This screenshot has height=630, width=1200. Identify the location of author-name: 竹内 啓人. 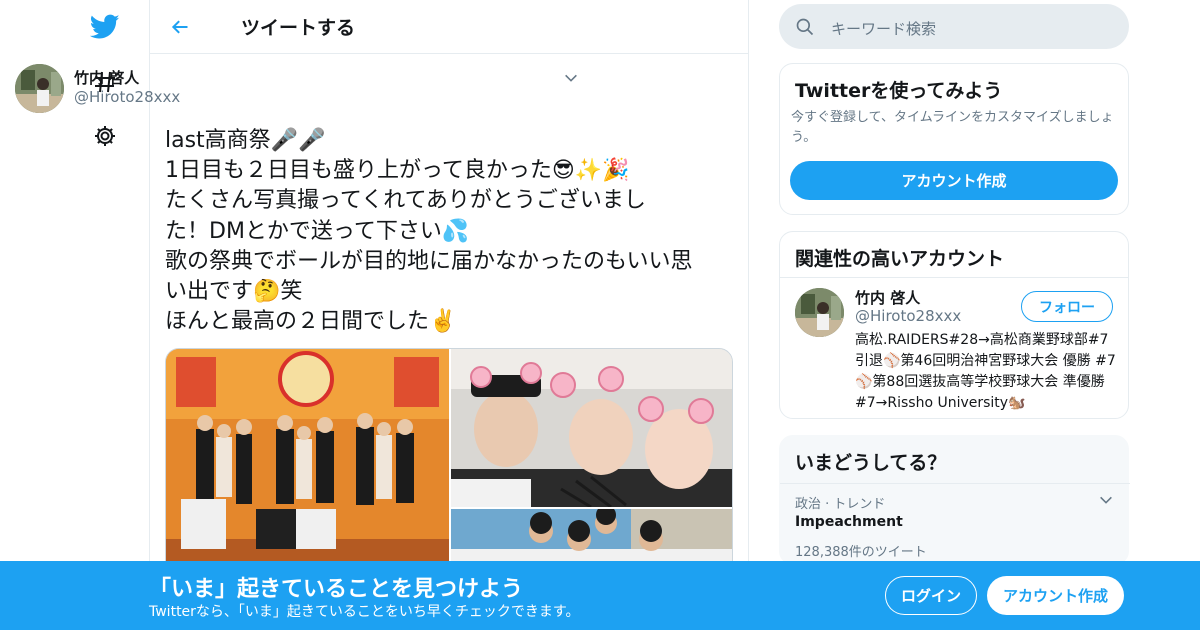
(106, 77).